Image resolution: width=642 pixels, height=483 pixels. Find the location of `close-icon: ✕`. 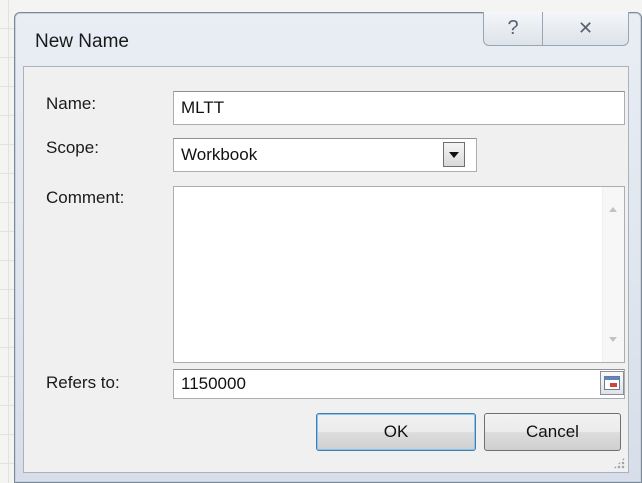

close-icon: ✕ is located at coordinates (585, 28).